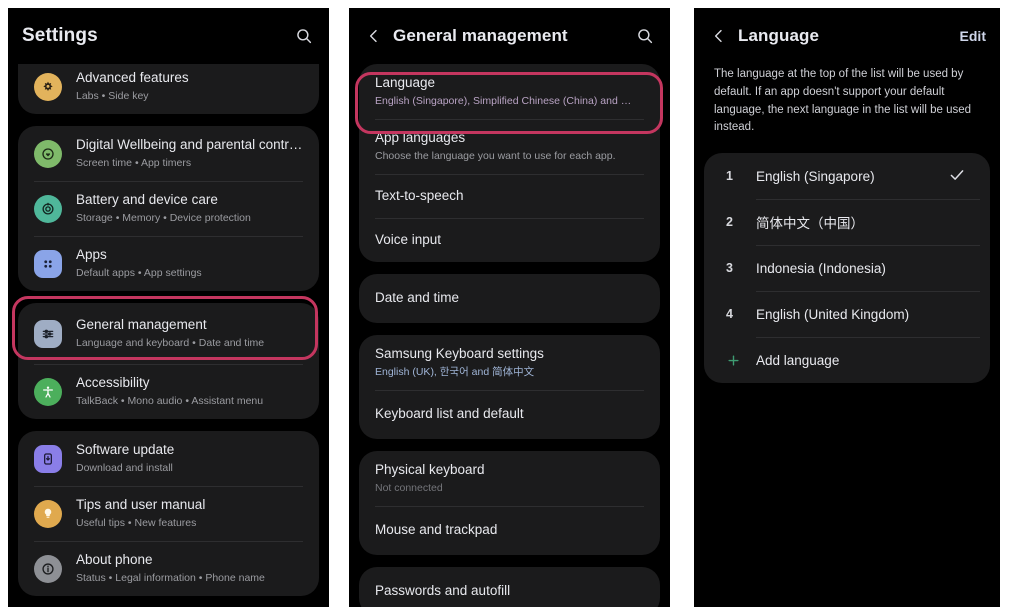 This screenshot has height=615, width=1024. I want to click on row-text: Text-to-speech, so click(419, 196).